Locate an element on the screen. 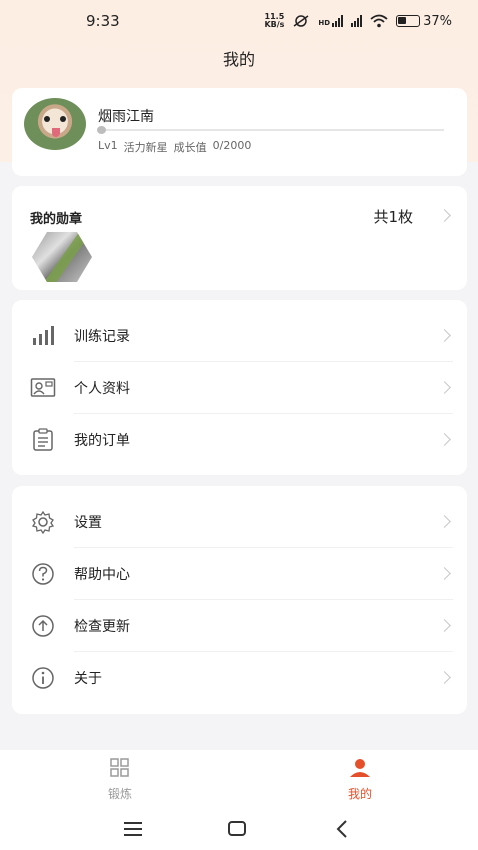  alarm-off-icon is located at coordinates (301, 21).